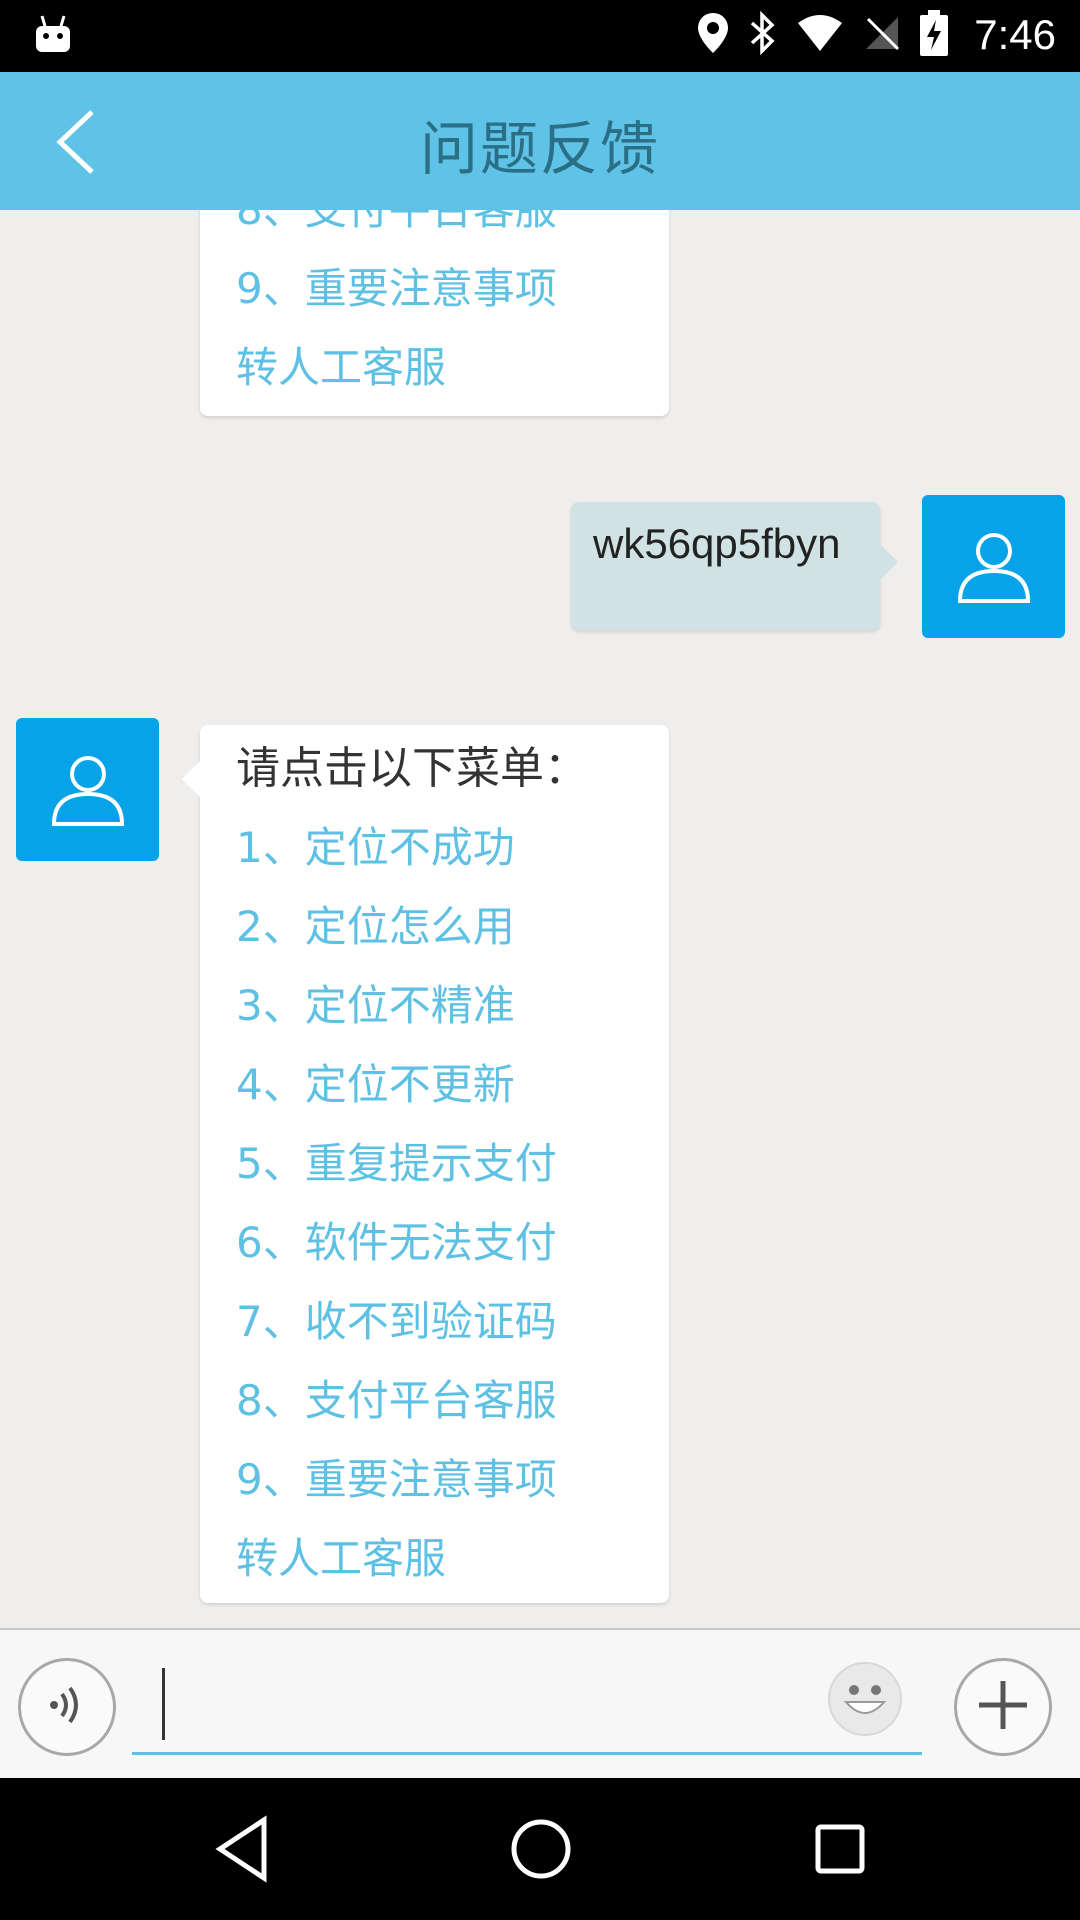 The width and height of the screenshot is (1080, 1920). I want to click on smiley-icon, so click(865, 1711).